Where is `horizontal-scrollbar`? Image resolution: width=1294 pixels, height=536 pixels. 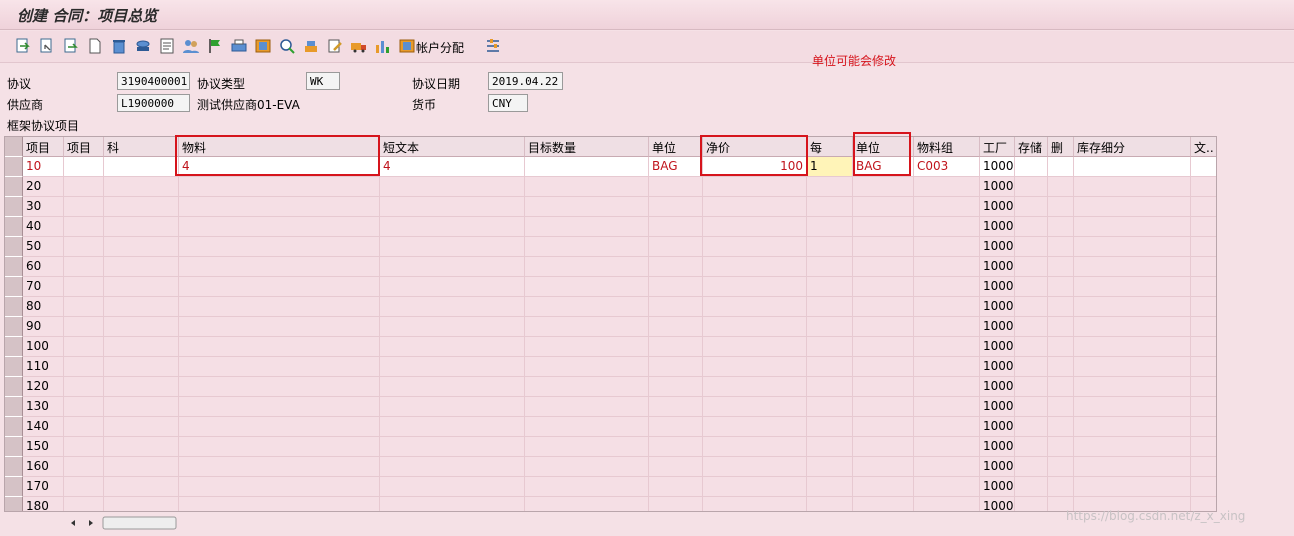
horizontal-scrollbar is located at coordinates (122, 523).